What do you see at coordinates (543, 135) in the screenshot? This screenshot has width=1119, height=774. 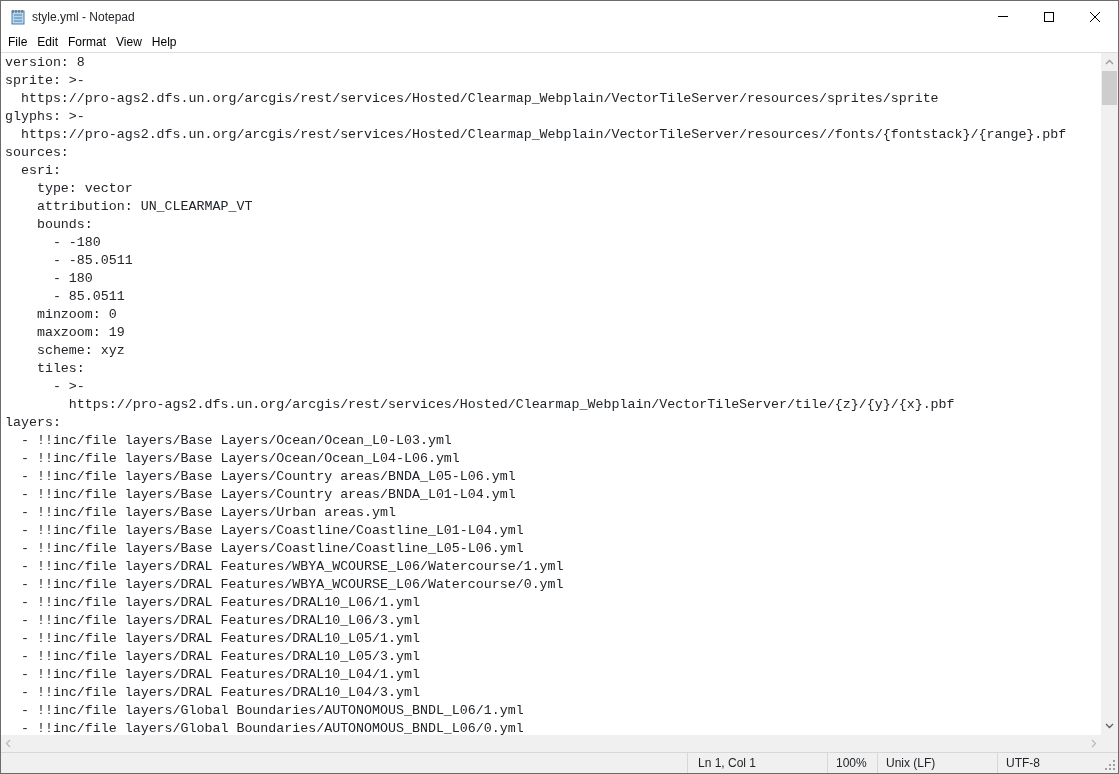 I see `code-line: https://pro-ags2.dfs.un.org/arcgis/rest/services/Hosted/Clearmap_Webplain/VectorTileServer/resources//fonts/{fontstack}/{range}.pbf` at bounding box center [543, 135].